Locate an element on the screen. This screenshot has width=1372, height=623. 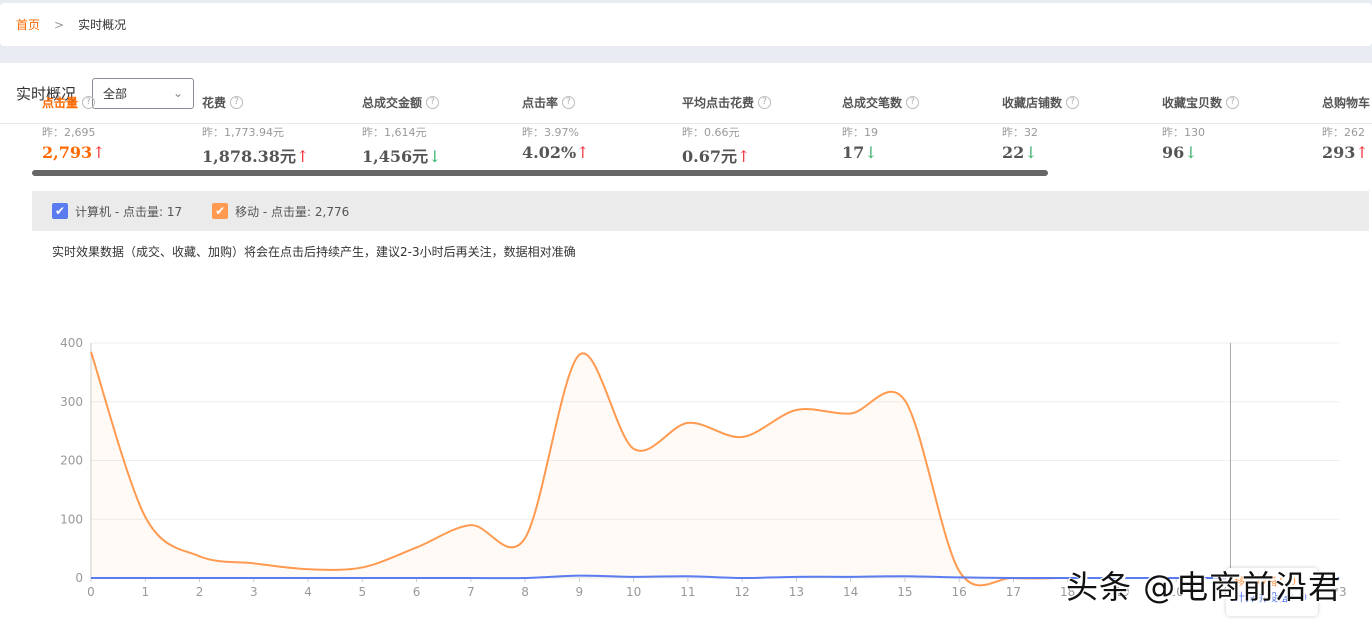
x-tick-label: 12 is located at coordinates (741, 592).